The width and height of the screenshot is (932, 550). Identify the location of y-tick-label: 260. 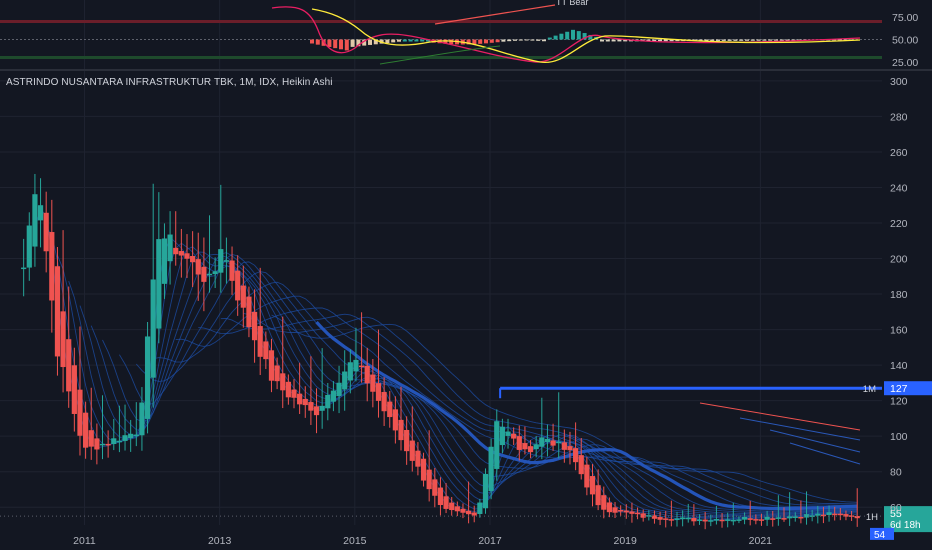
(899, 153).